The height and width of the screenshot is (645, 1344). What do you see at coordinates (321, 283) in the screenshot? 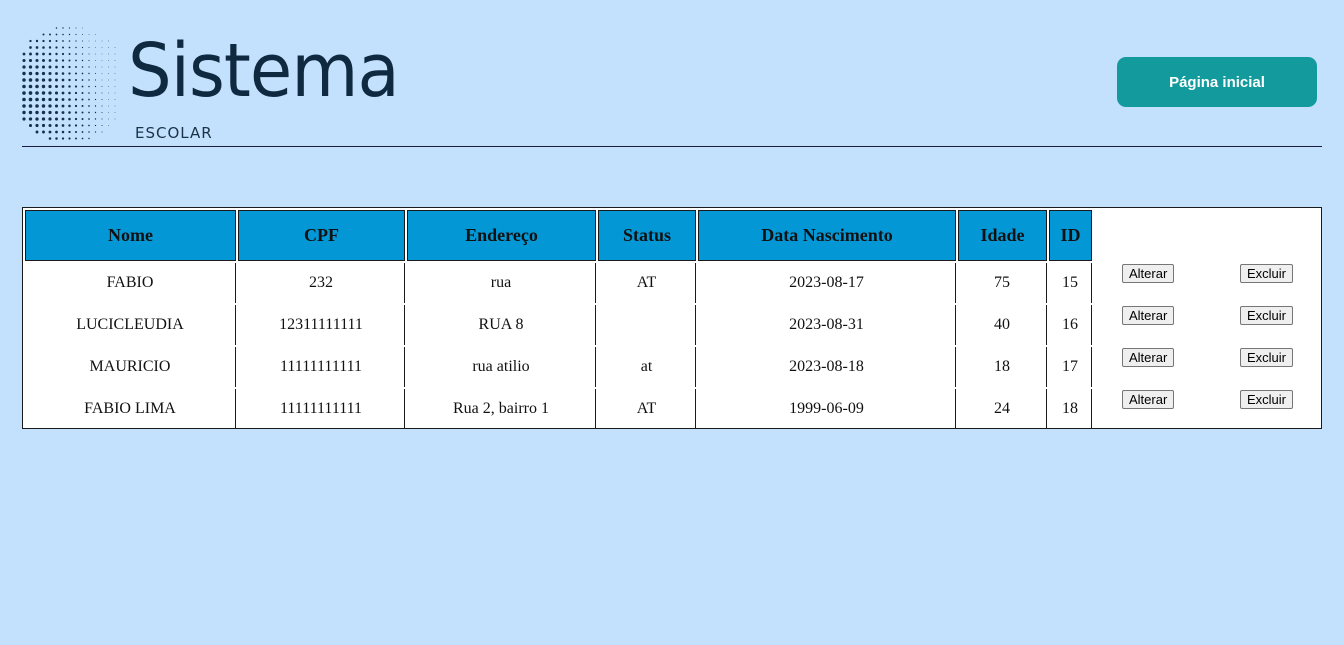
I see `cell-cpf: 232` at bounding box center [321, 283].